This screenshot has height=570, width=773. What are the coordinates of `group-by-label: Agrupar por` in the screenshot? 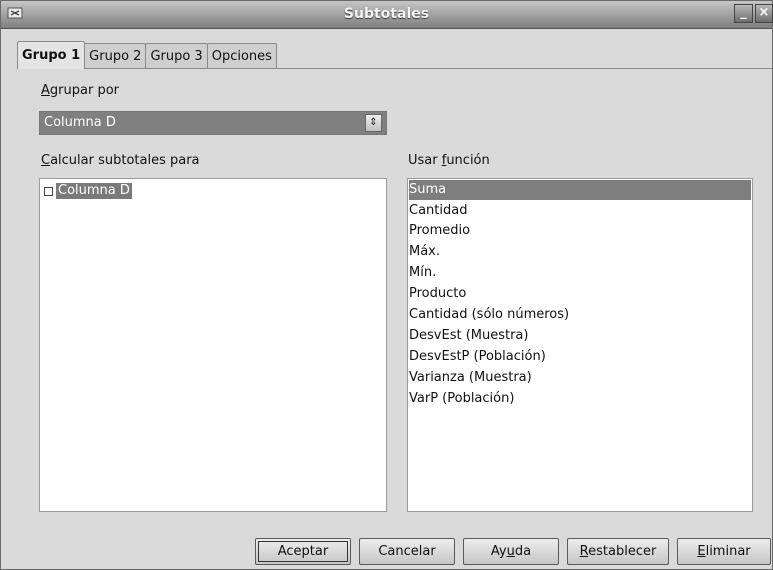 It's located at (80, 90).